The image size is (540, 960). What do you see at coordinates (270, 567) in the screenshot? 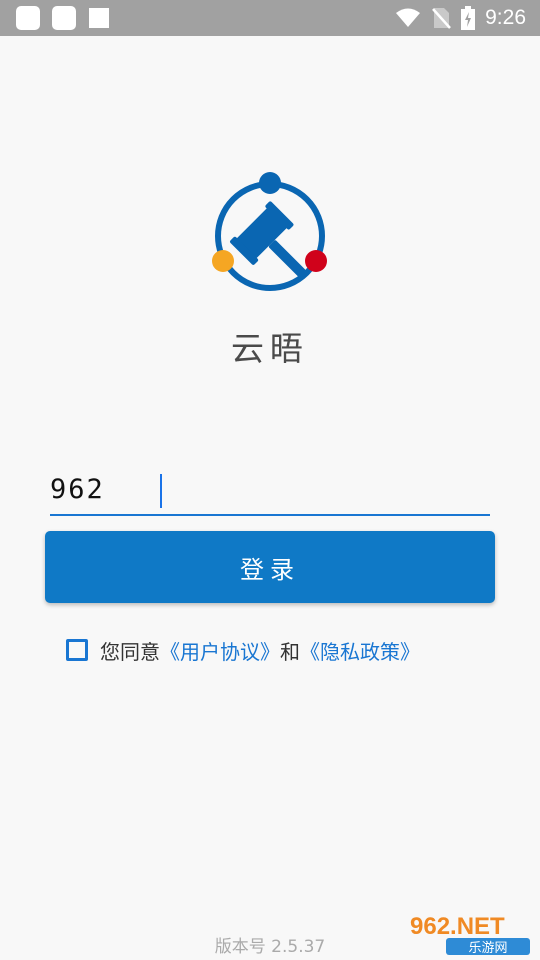
I see `login-button: 登录` at bounding box center [270, 567].